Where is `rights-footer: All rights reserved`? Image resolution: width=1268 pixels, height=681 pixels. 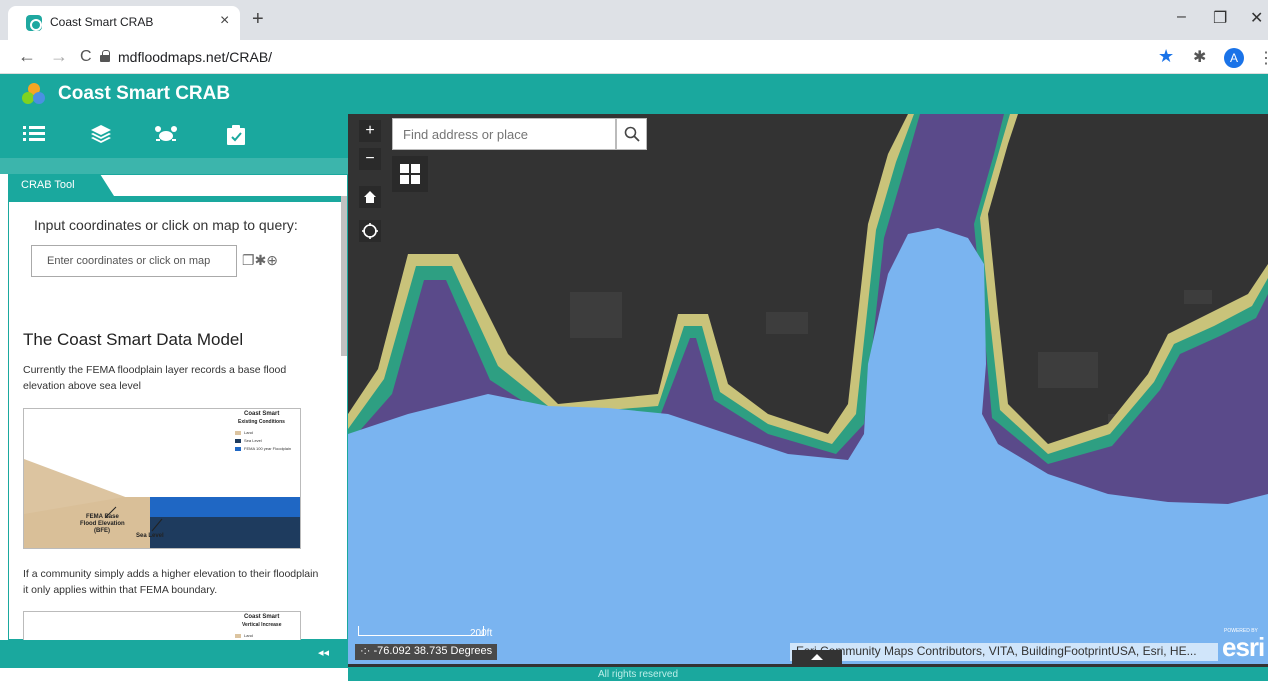
rights-footer: All rights reserved is located at coordinates (638, 674).